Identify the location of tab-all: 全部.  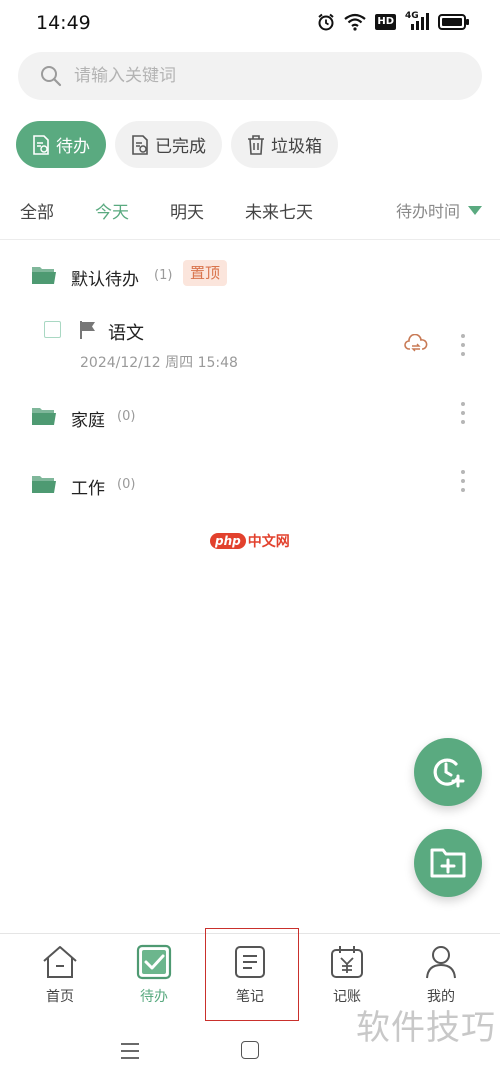
(37, 210).